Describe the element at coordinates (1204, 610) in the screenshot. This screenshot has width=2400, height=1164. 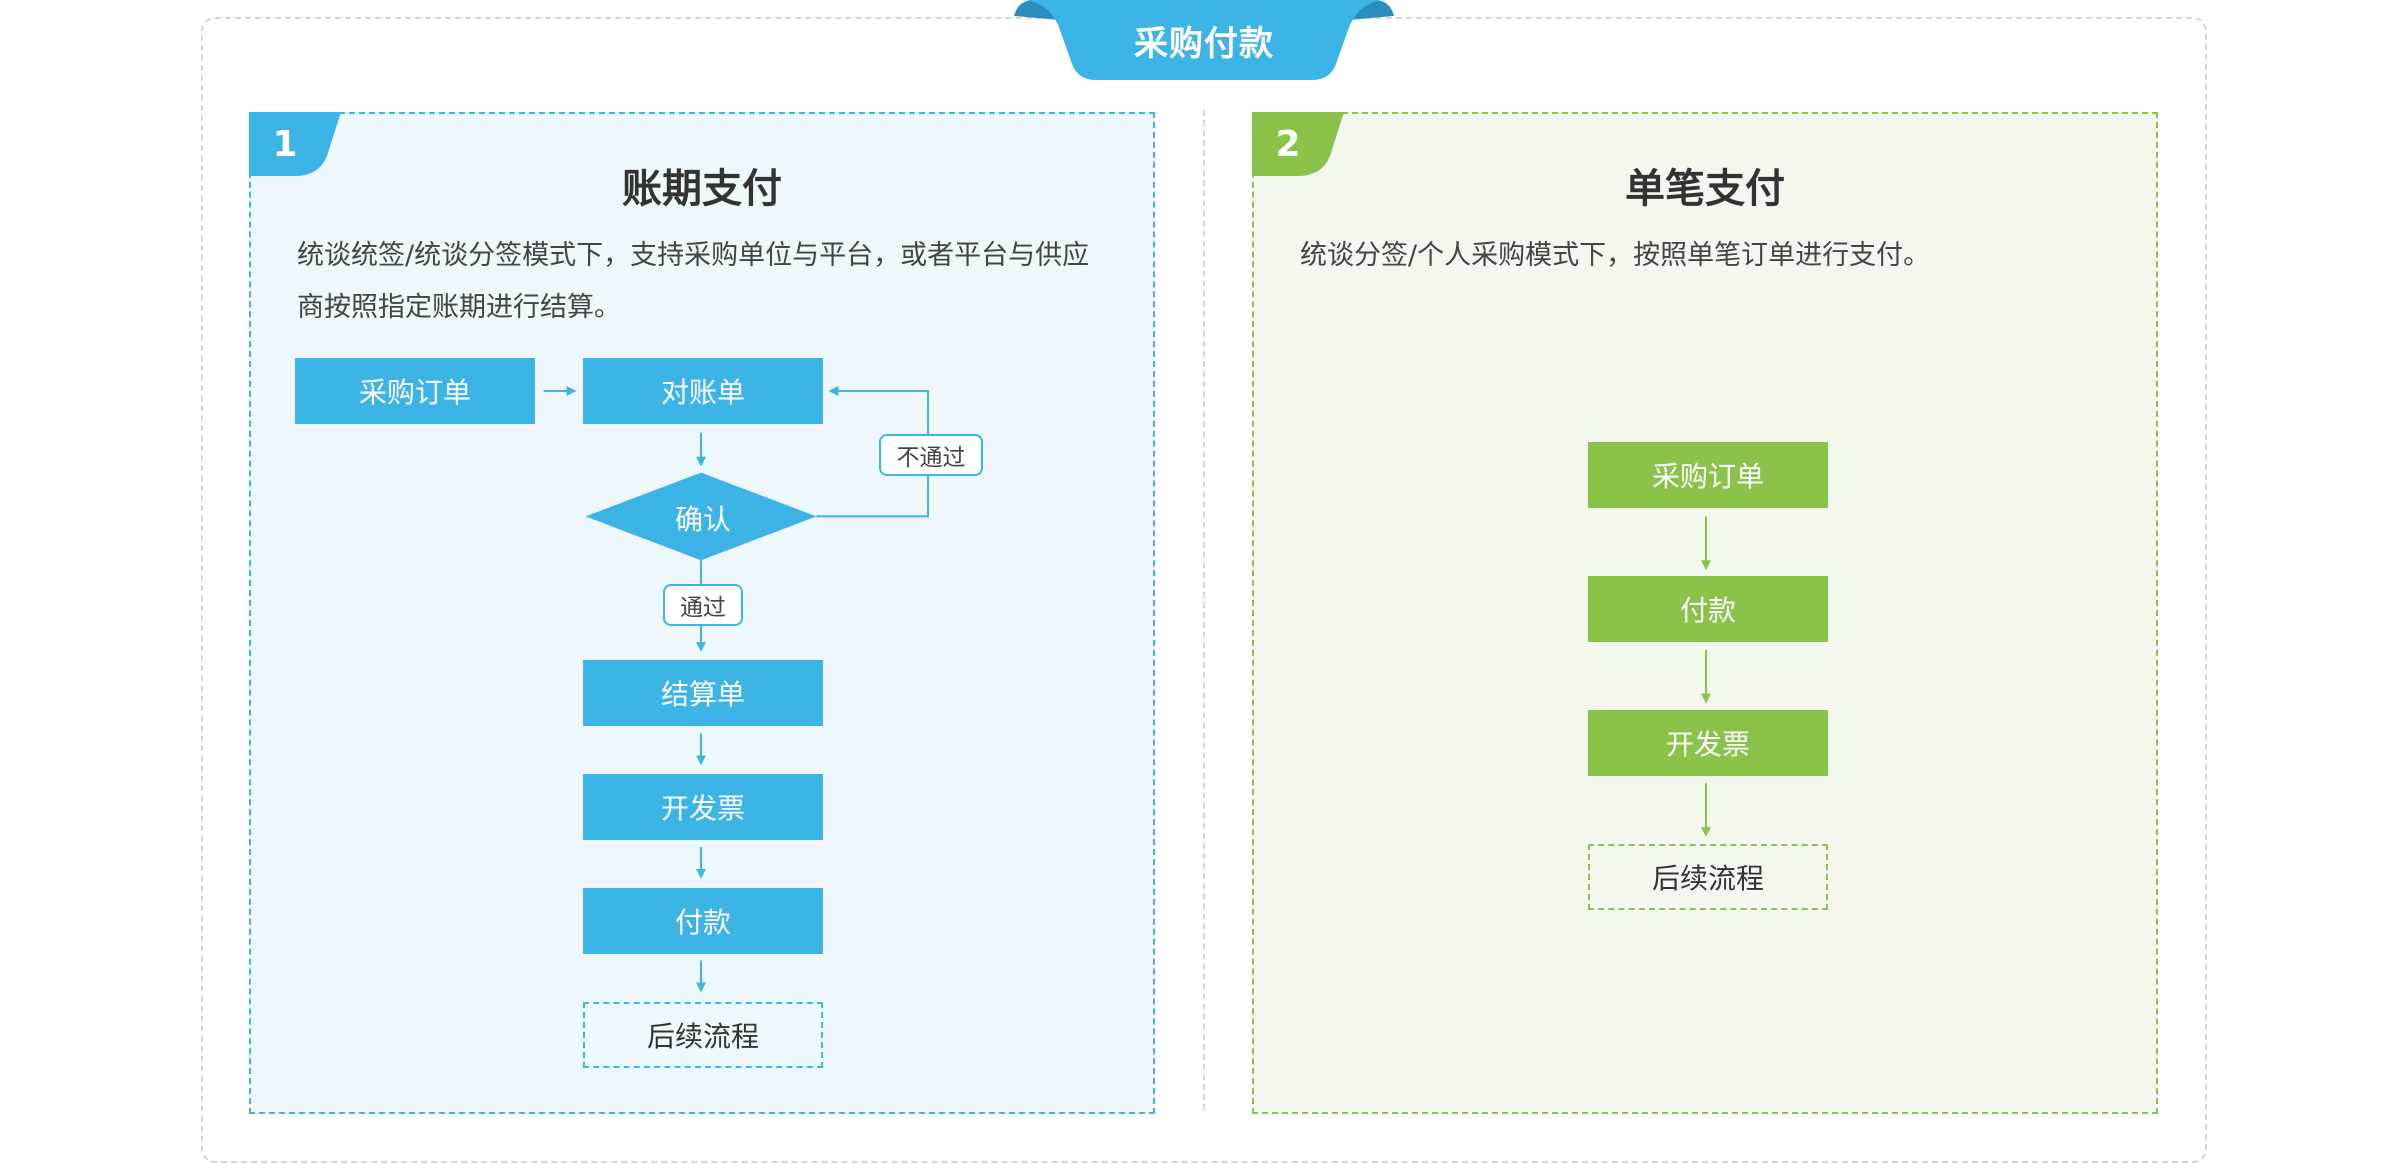
I see `panel-divider` at that location.